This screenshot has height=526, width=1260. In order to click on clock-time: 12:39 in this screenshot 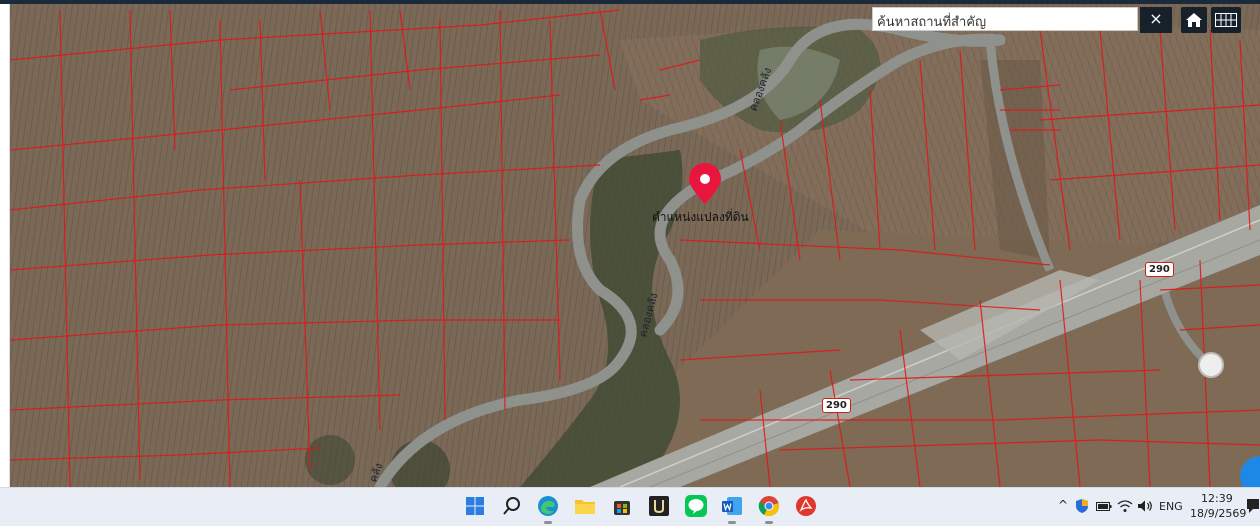, I will do `click(1217, 498)`.